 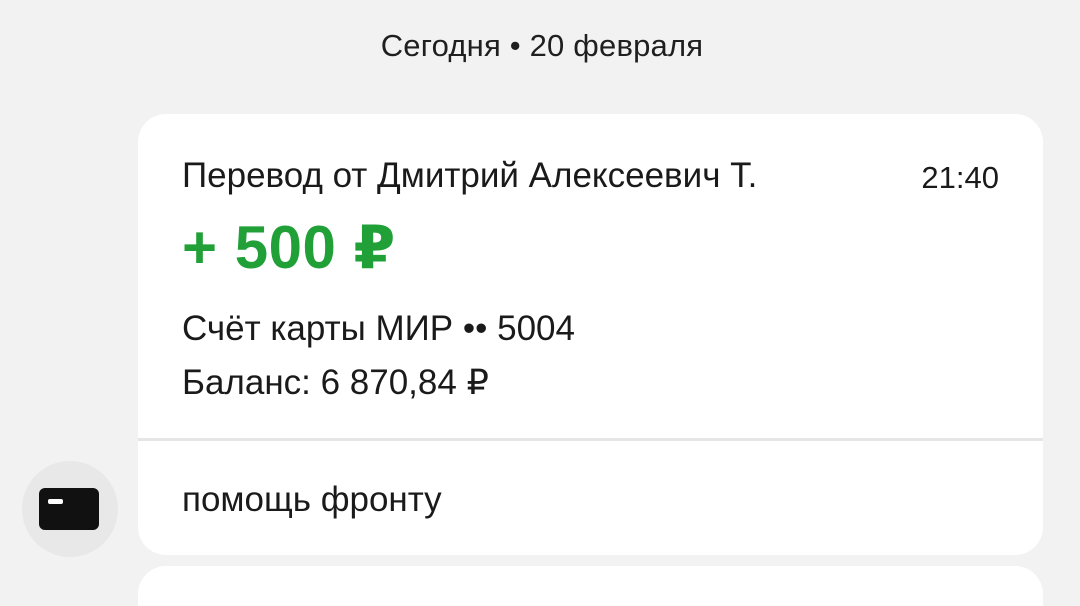 I want to click on date-separator: Сегодня • 20 февраля, so click(x=542, y=45).